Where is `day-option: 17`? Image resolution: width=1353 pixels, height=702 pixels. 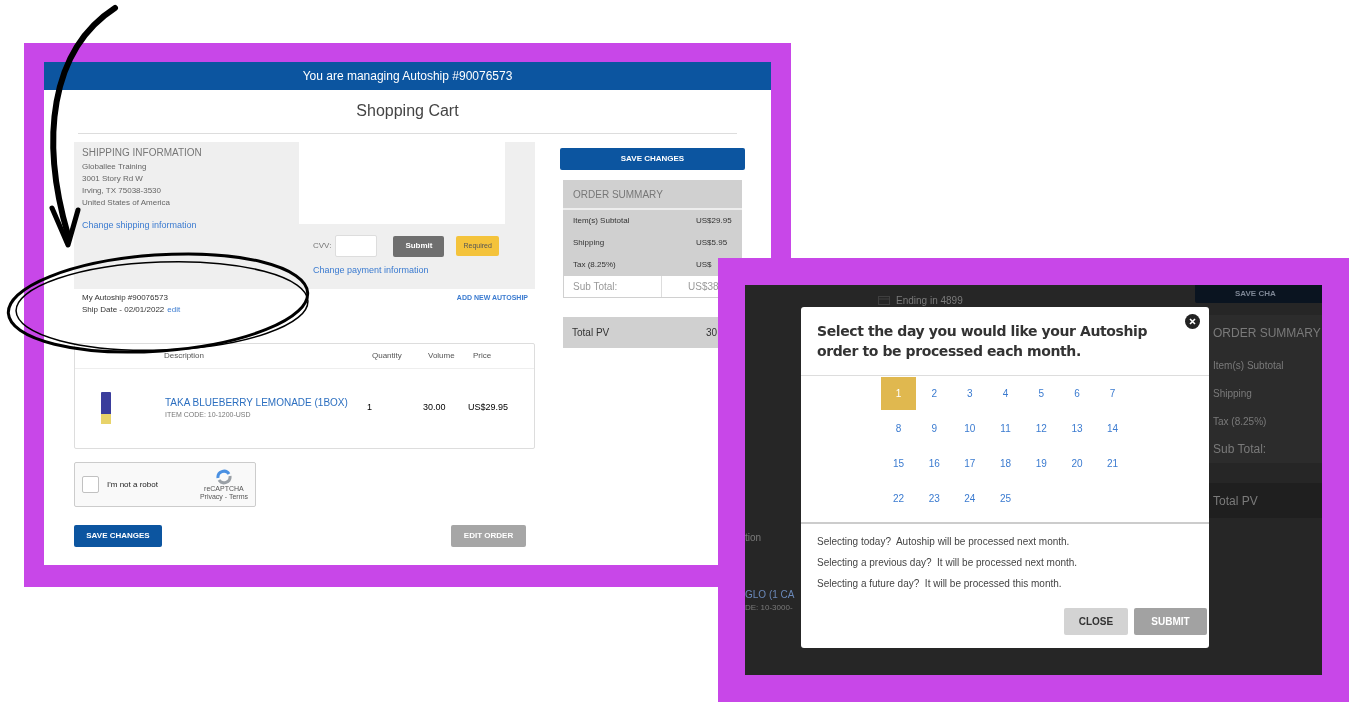 day-option: 17 is located at coordinates (970, 463).